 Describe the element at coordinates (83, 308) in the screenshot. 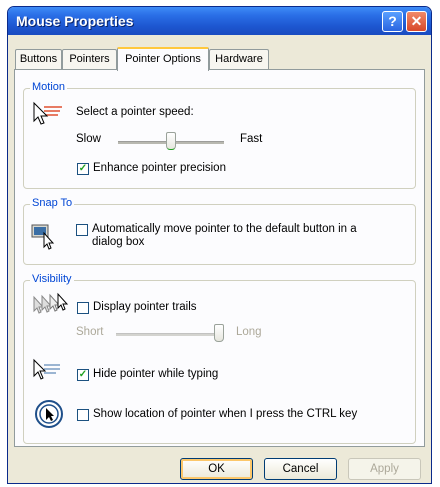

I see `pointer-trails-checkbox` at that location.